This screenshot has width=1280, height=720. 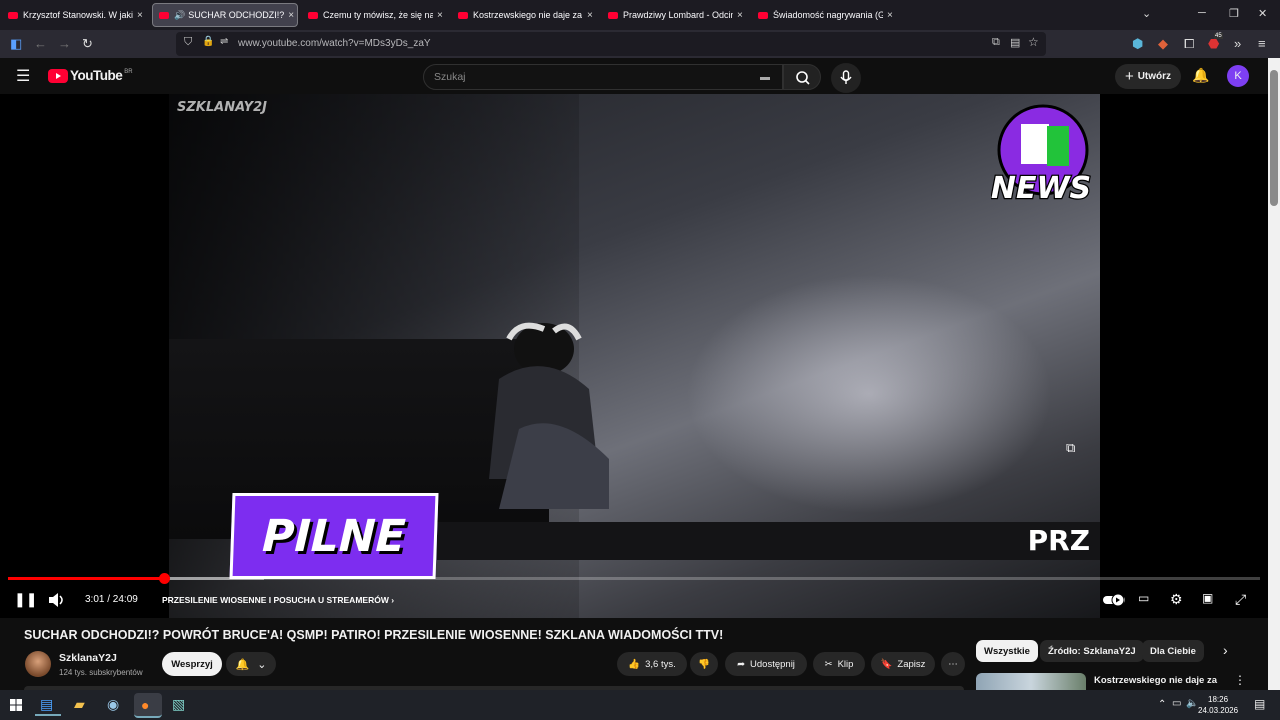 I want to click on recommended-thumbnail, so click(x=1031, y=681).